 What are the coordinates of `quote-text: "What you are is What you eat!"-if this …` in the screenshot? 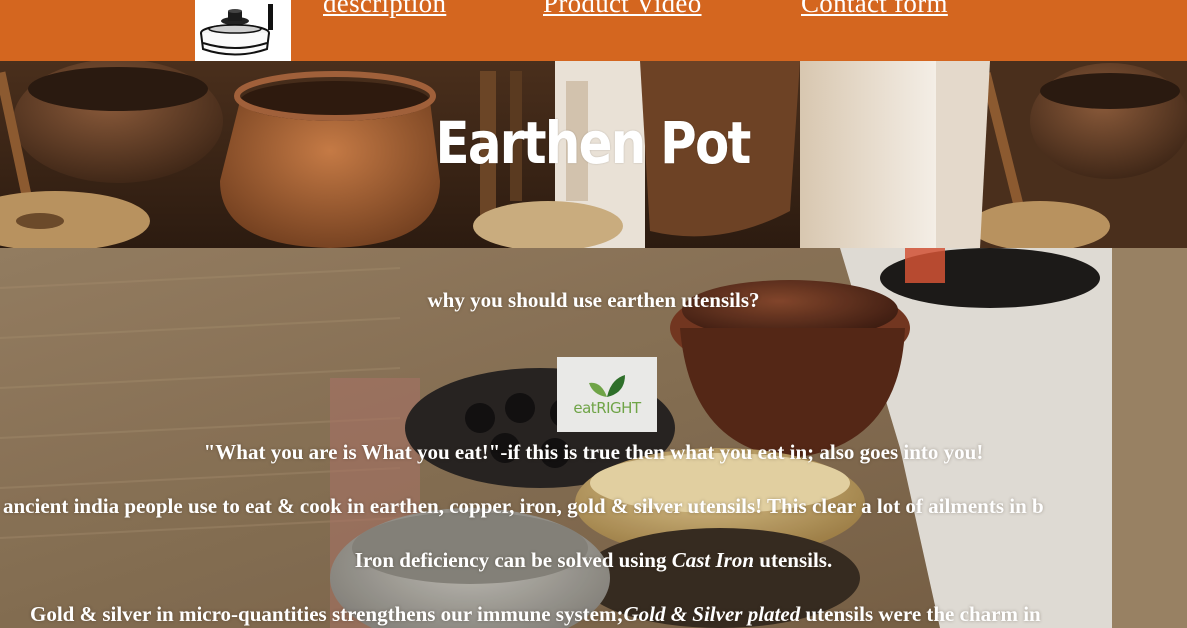 It's located at (593, 452).